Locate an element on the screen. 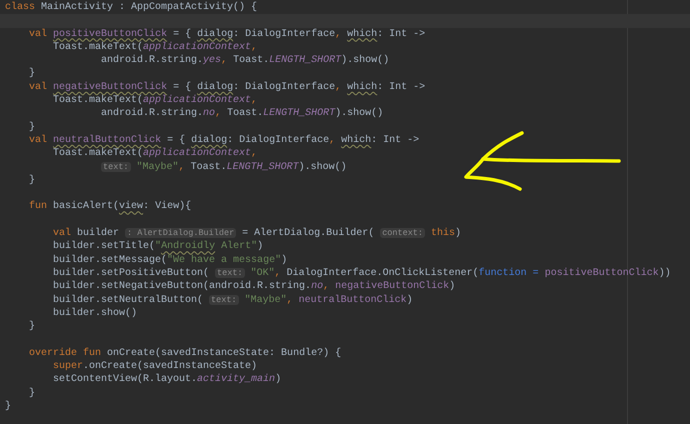  identifier-token: yes is located at coordinates (212, 60).